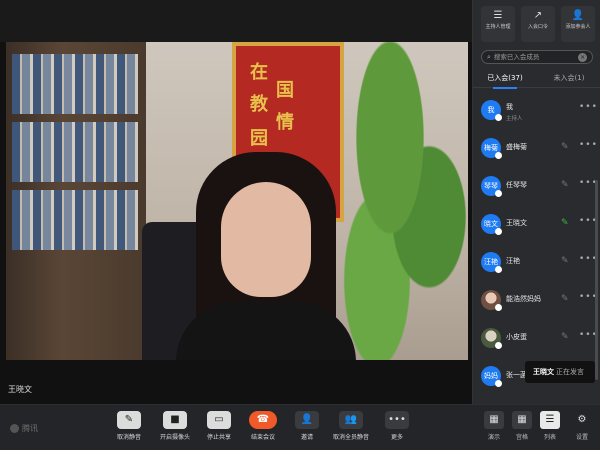 Image resolution: width=600 pixels, height=450 pixels. I want to click on member-name: 盛梅菊, so click(516, 147).